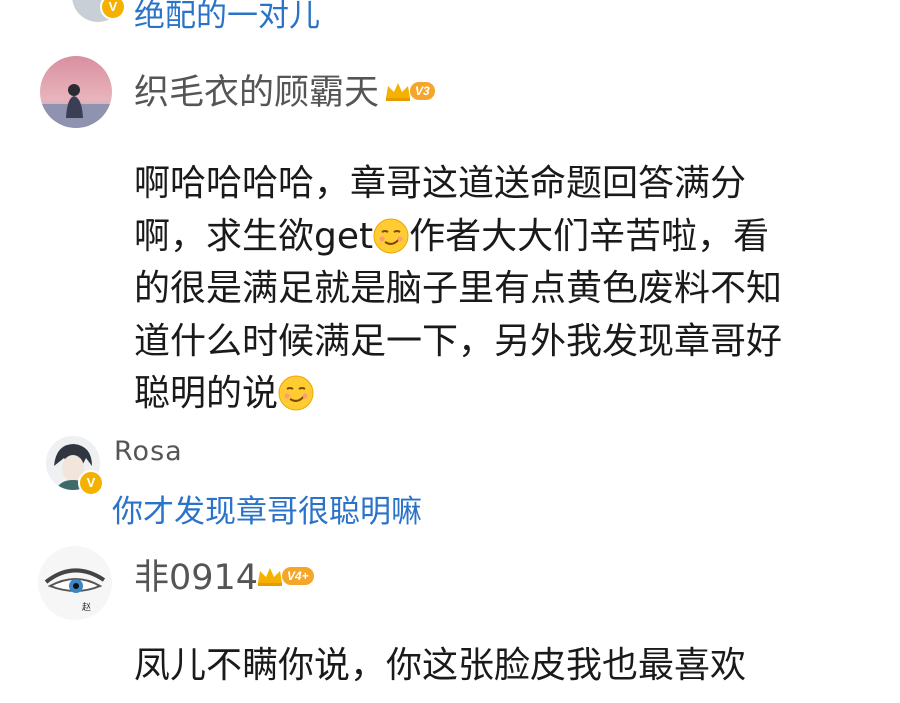  Describe the element at coordinates (298, 576) in the screenshot. I see `vip-level: V4+` at that location.